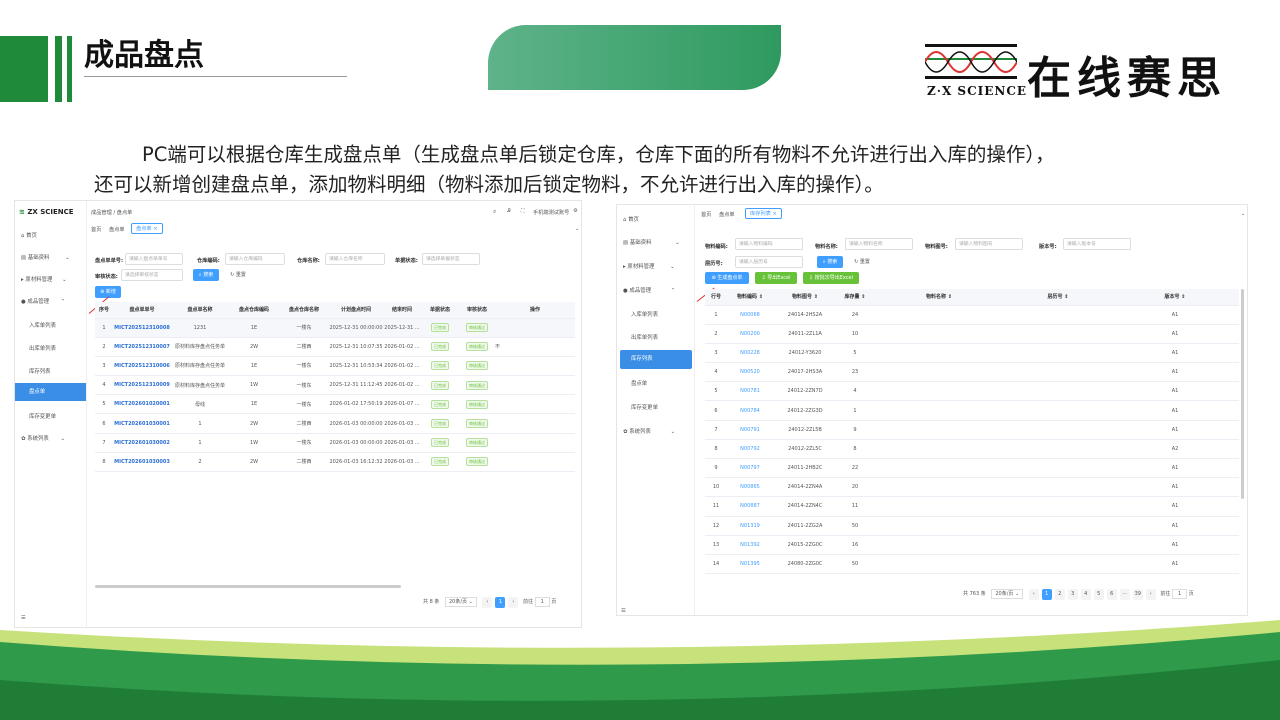 The image size is (1280, 720). Describe the element at coordinates (750, 506) in the screenshot. I see `table-cell: N00887` at that location.